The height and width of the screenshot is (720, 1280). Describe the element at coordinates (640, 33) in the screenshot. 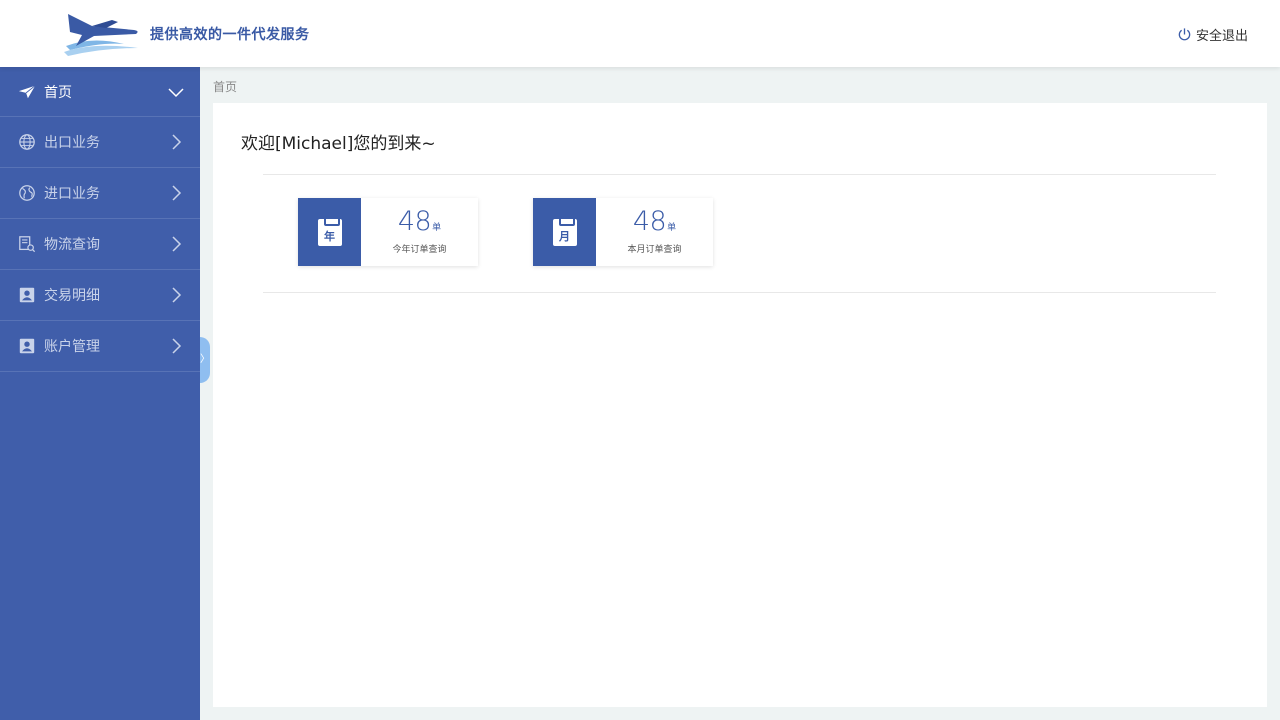

I see `top-header: 提供高效的一件代发服务 安全退出` at that location.